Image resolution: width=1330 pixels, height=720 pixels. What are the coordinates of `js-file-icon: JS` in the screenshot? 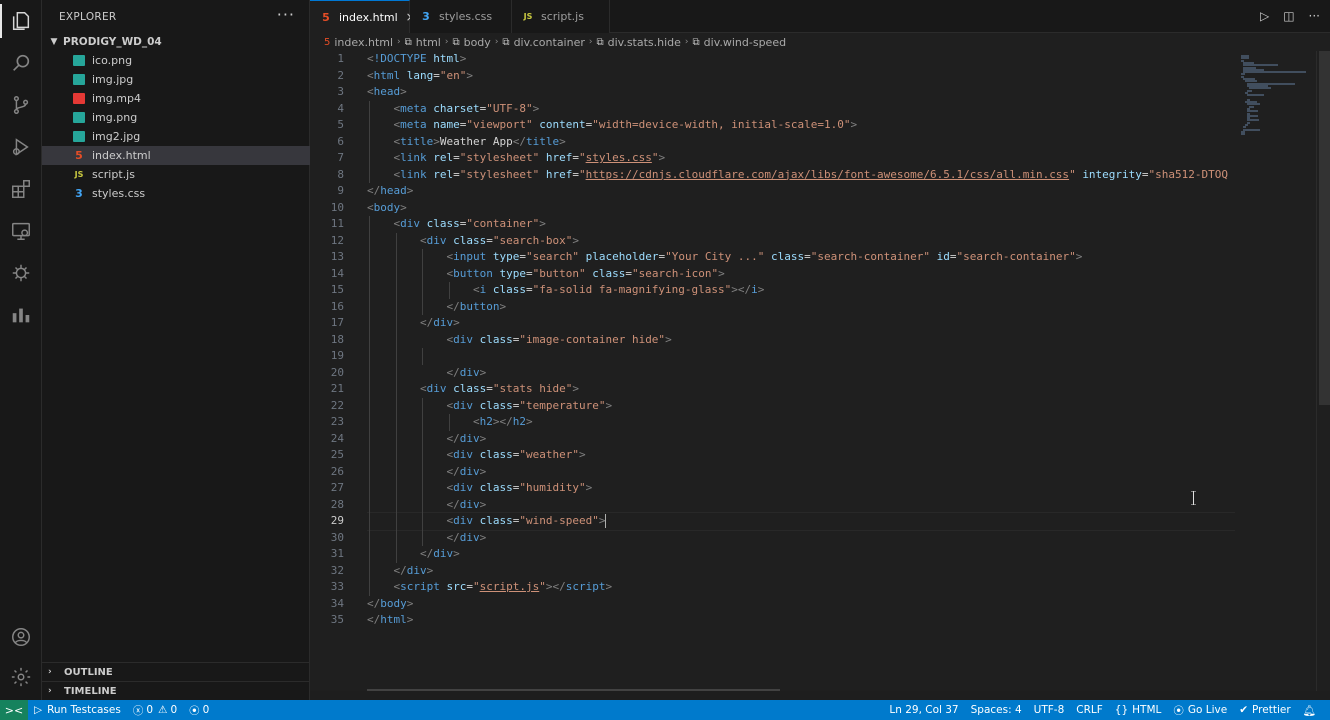 It's located at (528, 16).